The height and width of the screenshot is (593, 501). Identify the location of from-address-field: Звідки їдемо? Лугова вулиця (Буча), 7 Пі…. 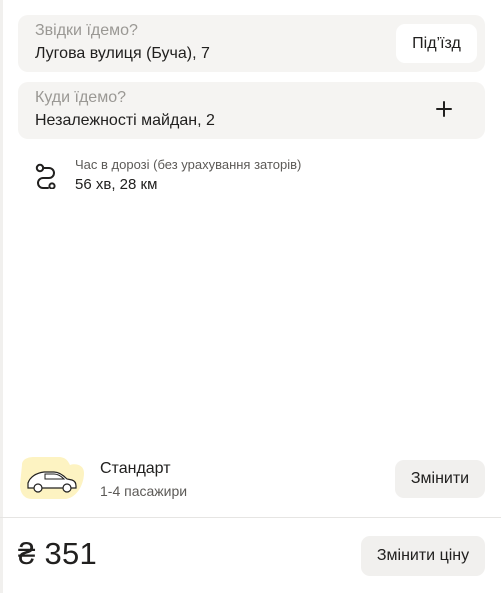
(251, 43).